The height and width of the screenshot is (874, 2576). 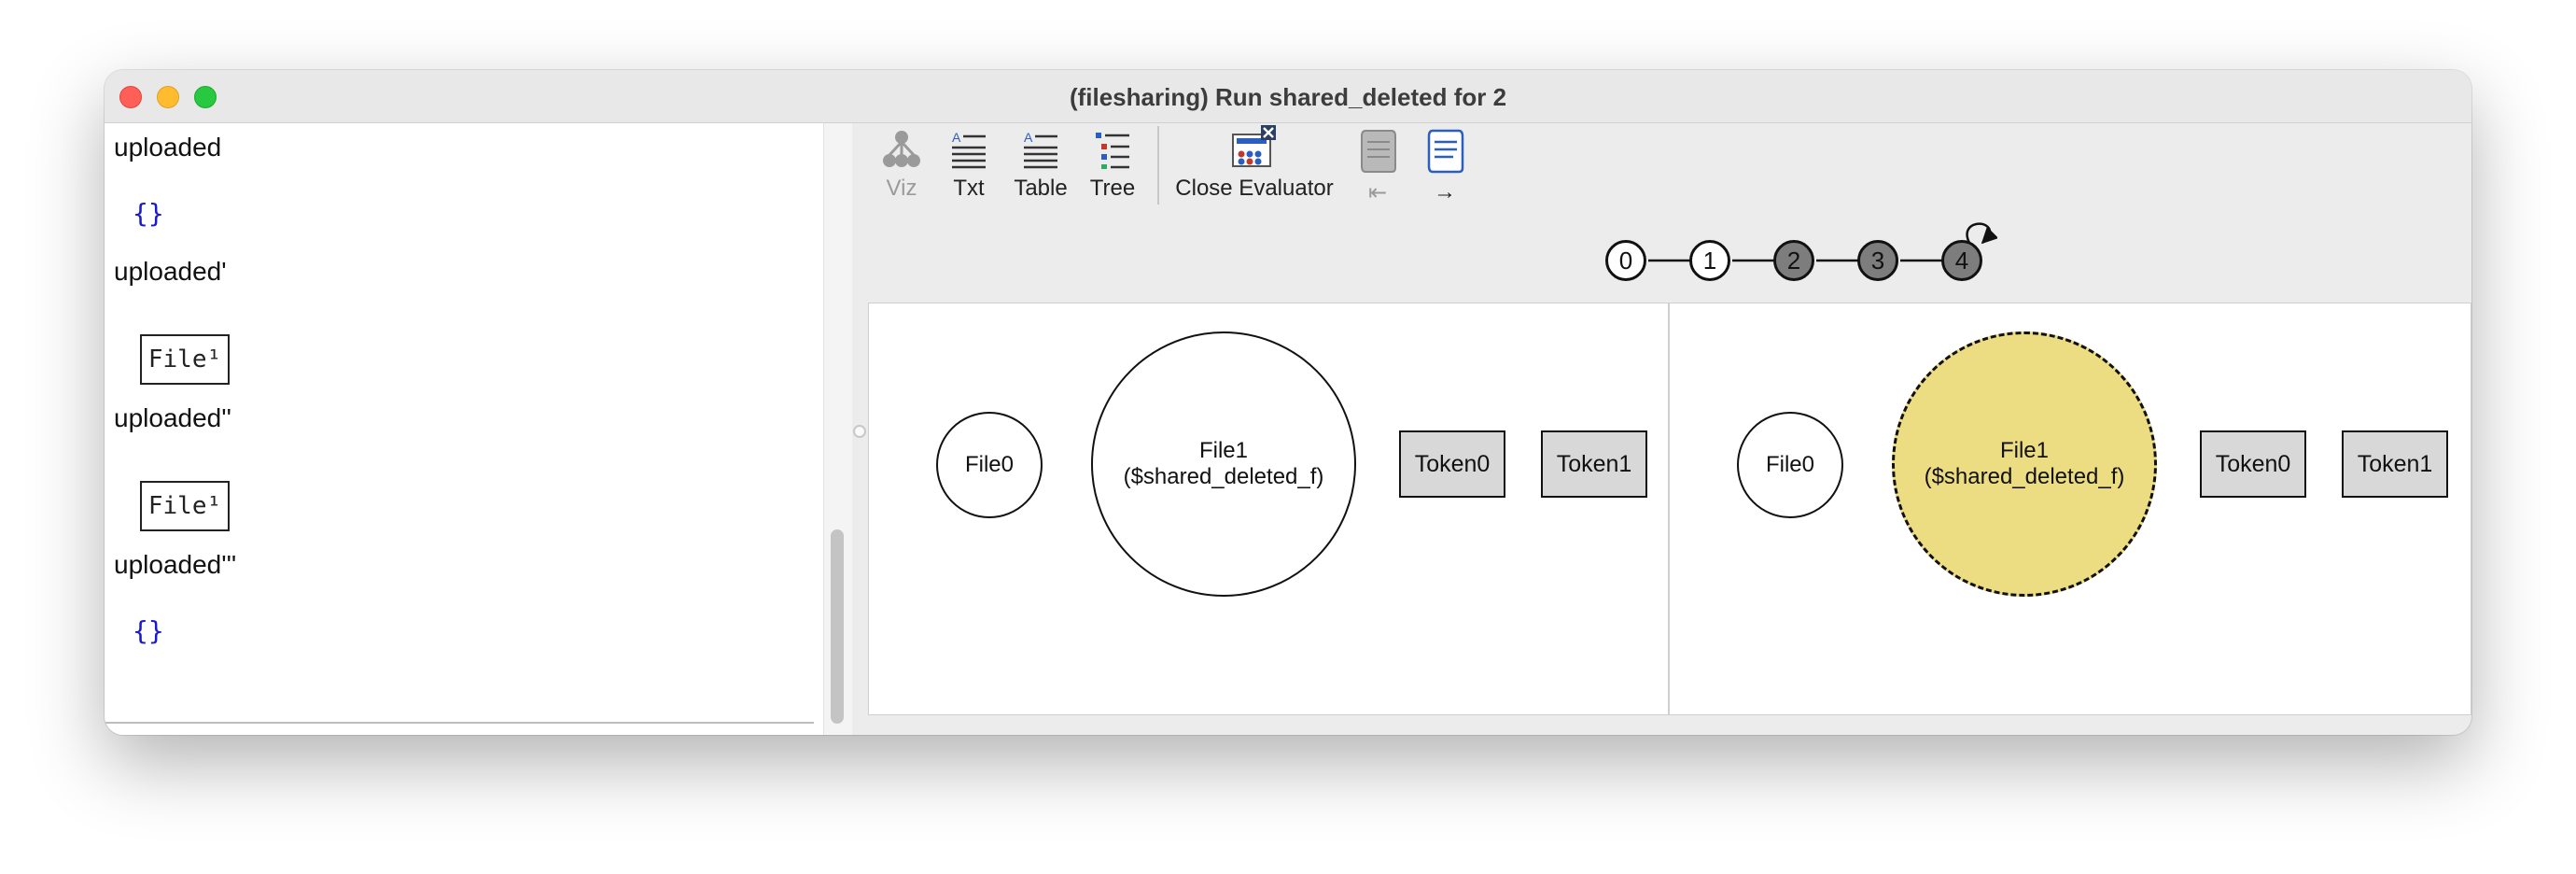 What do you see at coordinates (1877, 261) in the screenshot?
I see `state-3: 3` at bounding box center [1877, 261].